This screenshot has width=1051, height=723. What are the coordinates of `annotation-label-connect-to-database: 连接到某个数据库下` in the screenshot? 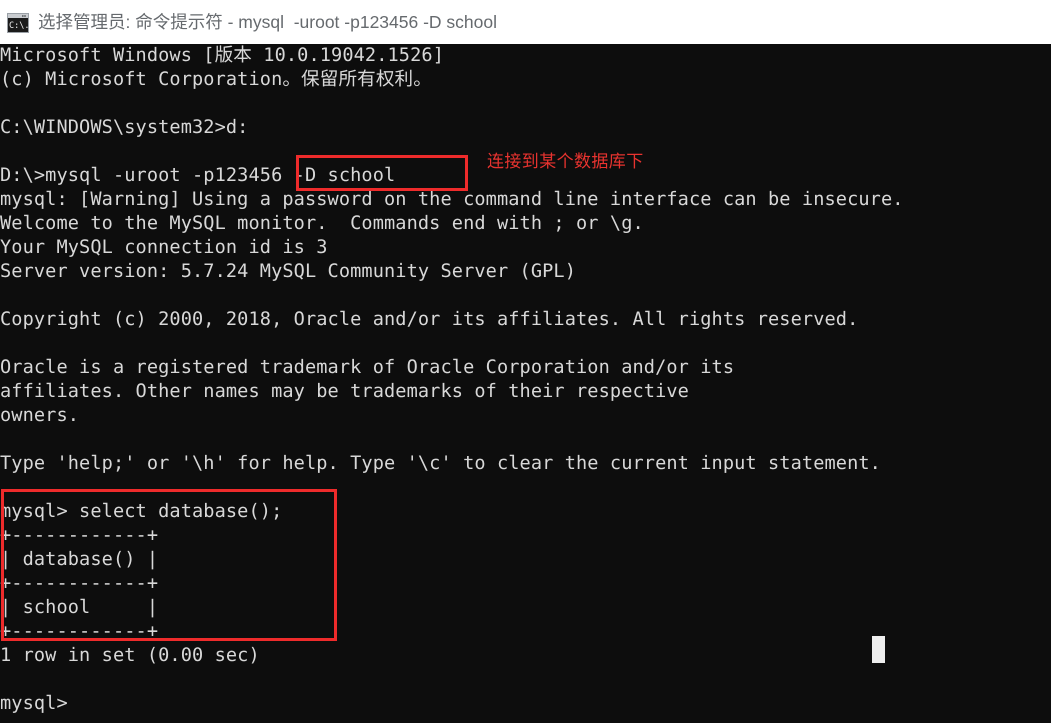 It's located at (565, 162).